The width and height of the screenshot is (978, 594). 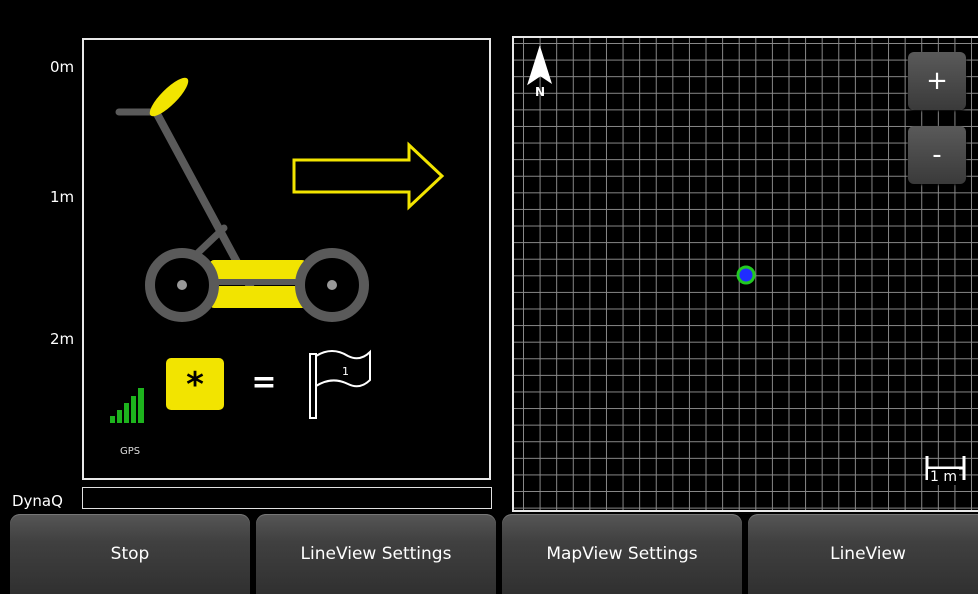 What do you see at coordinates (62, 197) in the screenshot?
I see `depth-label-1m: 1m` at bounding box center [62, 197].